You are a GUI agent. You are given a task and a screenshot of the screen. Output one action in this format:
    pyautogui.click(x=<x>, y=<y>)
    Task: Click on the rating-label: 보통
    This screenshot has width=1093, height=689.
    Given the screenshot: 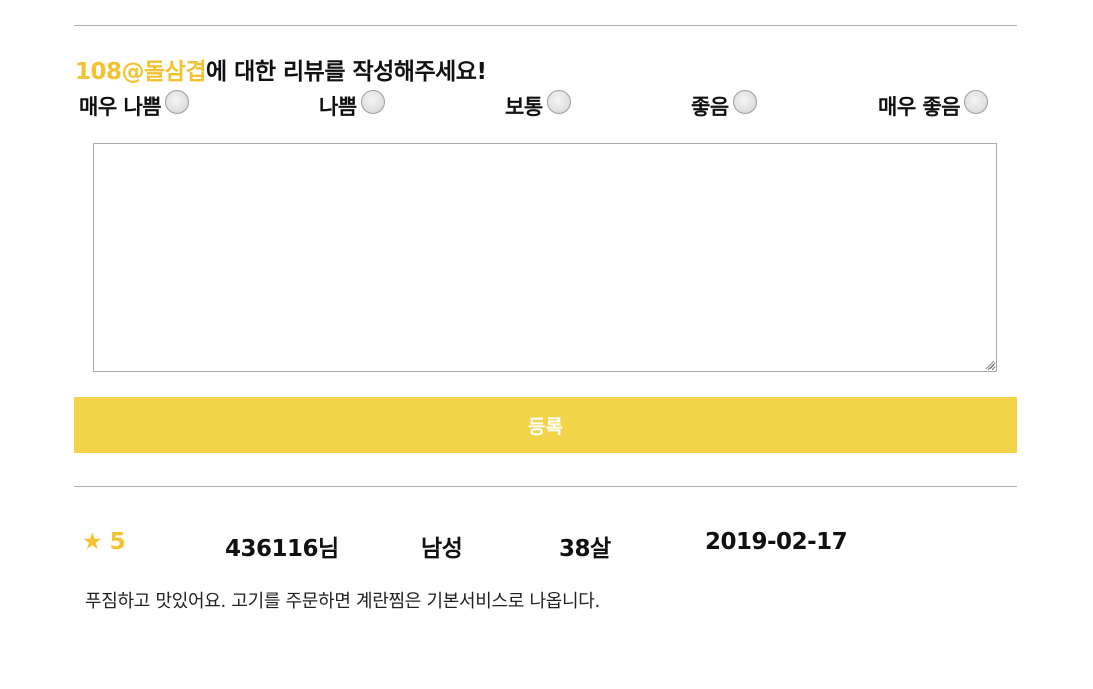 What is the action you would take?
    pyautogui.click(x=524, y=107)
    